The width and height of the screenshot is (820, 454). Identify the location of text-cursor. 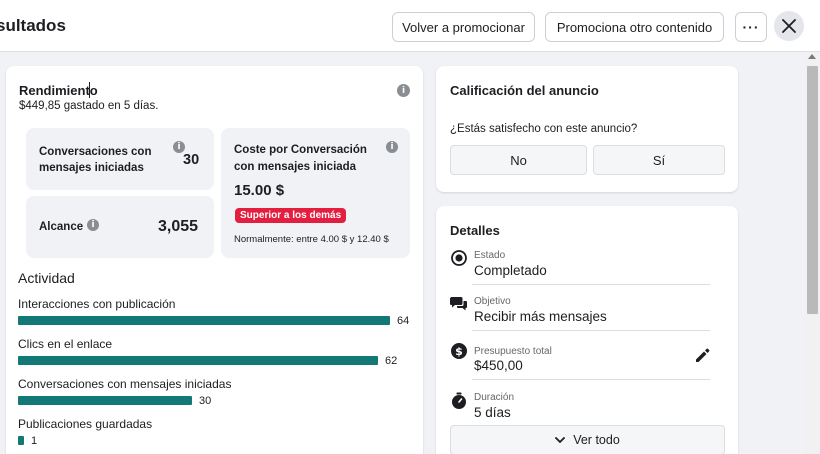
(89, 90).